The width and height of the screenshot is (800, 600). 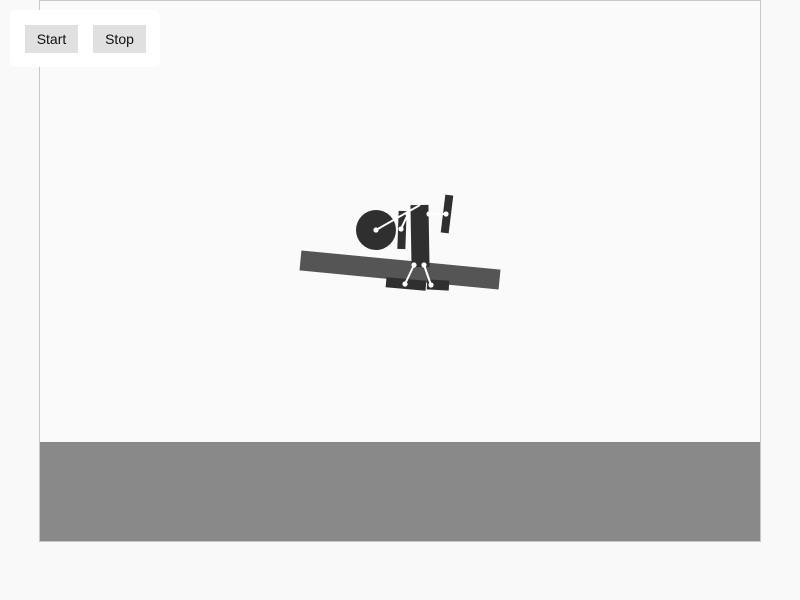 What do you see at coordinates (119, 39) in the screenshot?
I see `stop-button: Stop` at bounding box center [119, 39].